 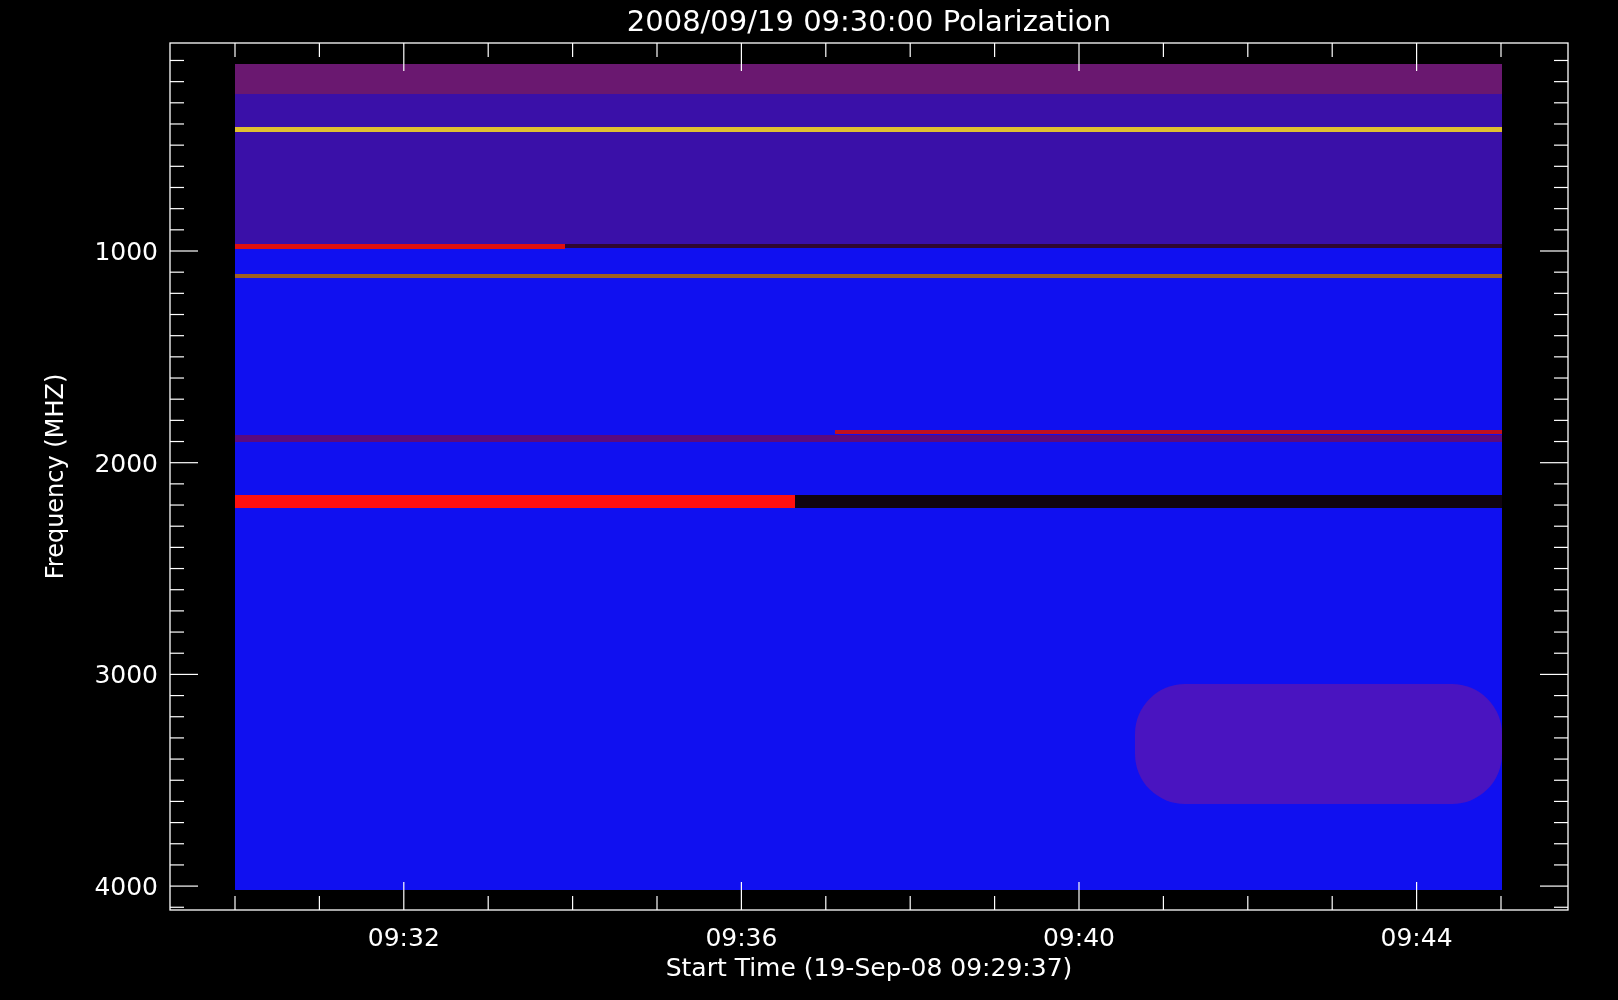 I want to click on x-tick-label: 09:32, so click(x=403, y=937).